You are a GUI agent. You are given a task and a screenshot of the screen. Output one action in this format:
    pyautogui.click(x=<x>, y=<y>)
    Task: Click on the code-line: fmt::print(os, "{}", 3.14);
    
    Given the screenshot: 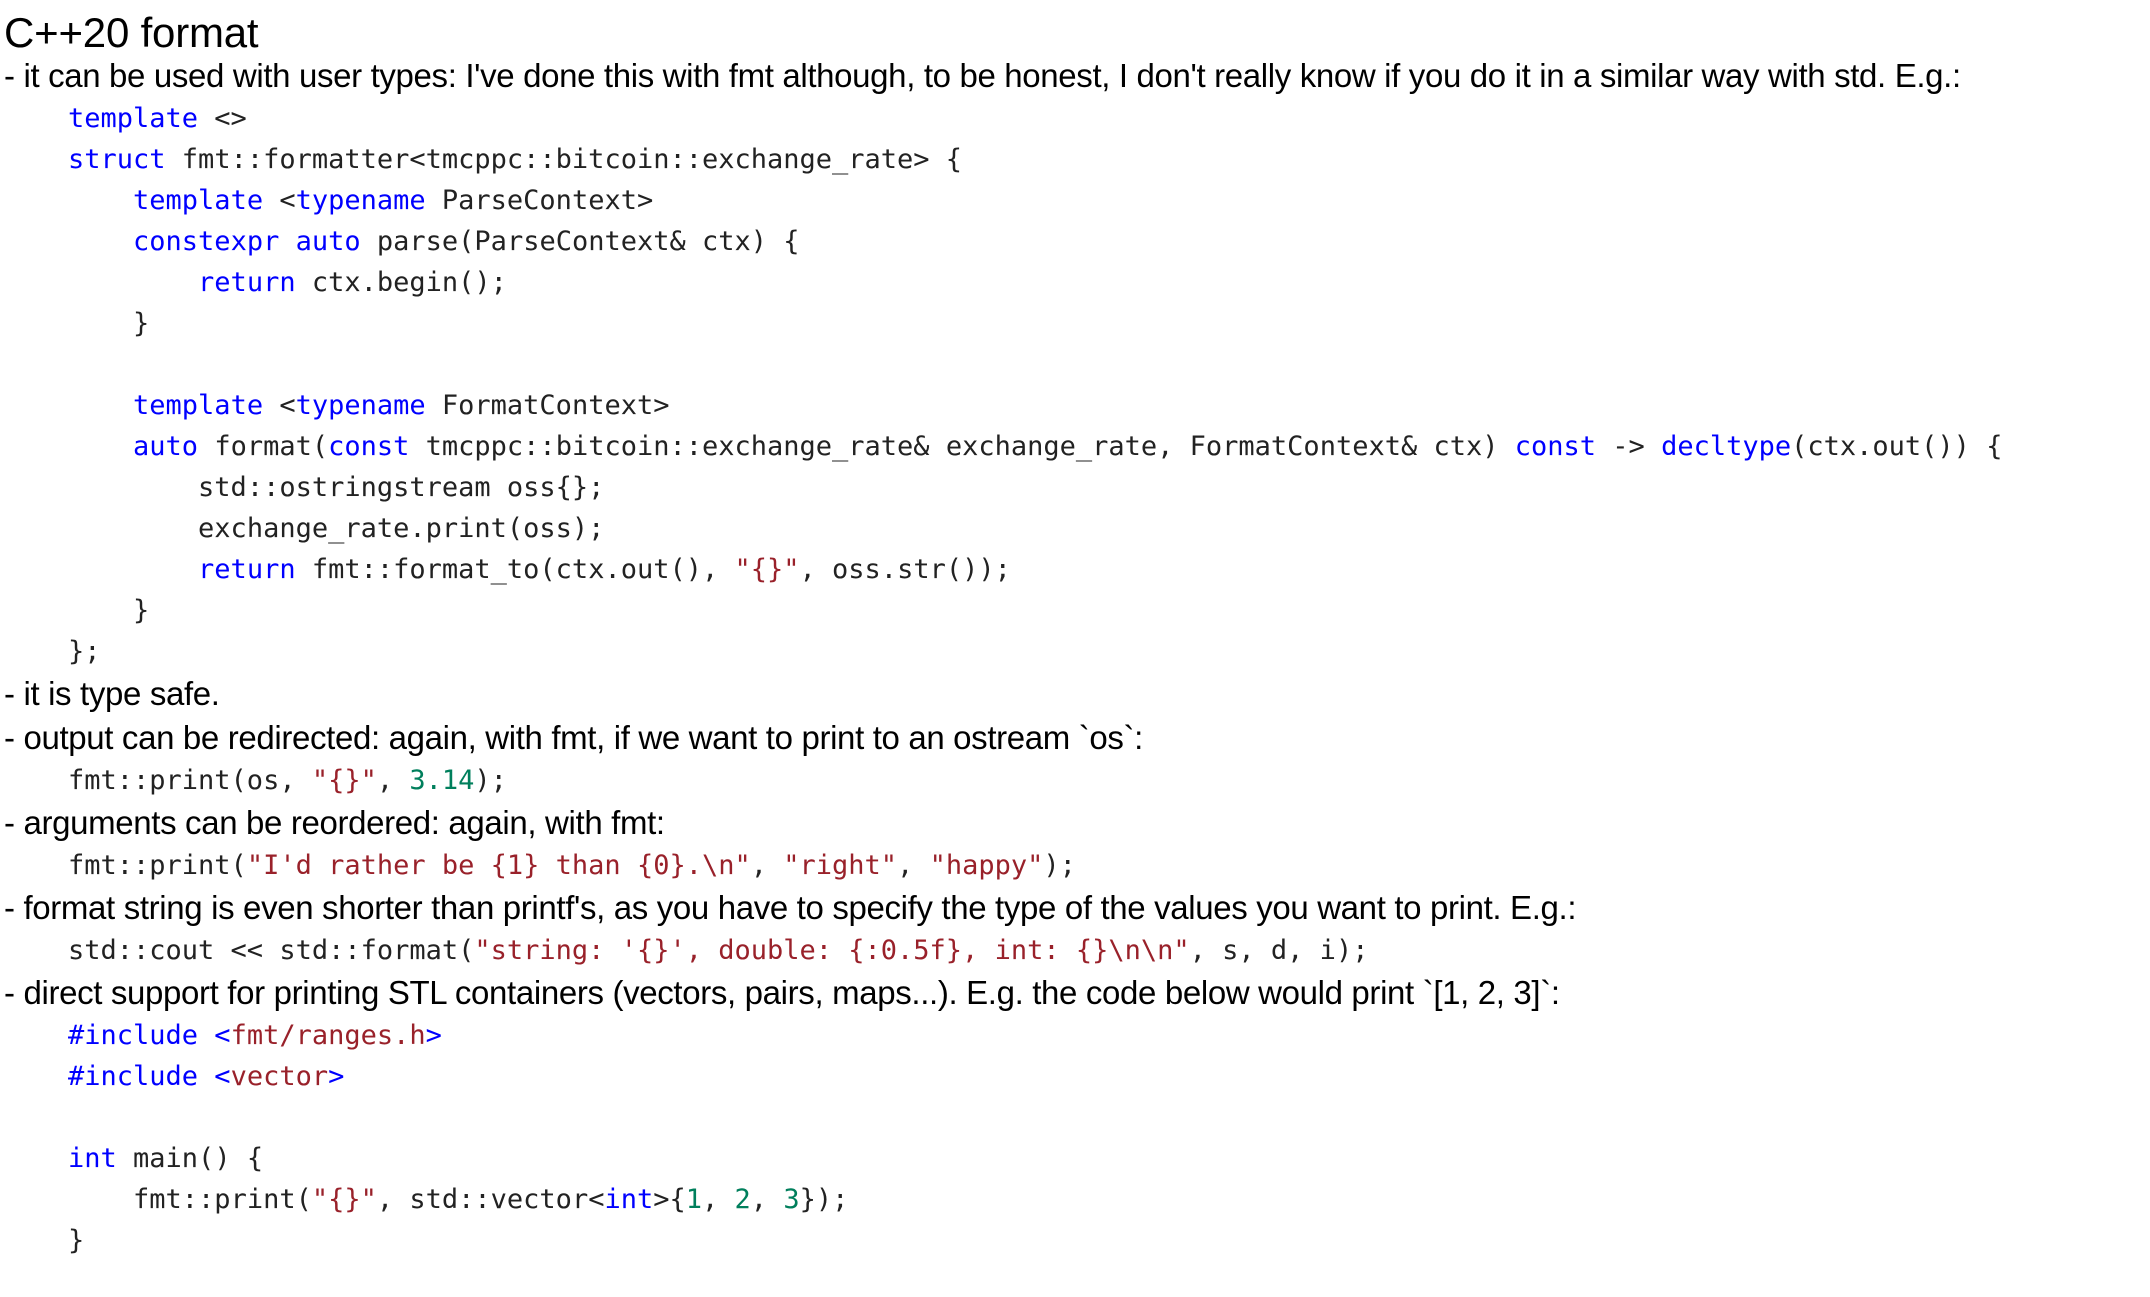 What is the action you would take?
    pyautogui.click(x=1077, y=780)
    